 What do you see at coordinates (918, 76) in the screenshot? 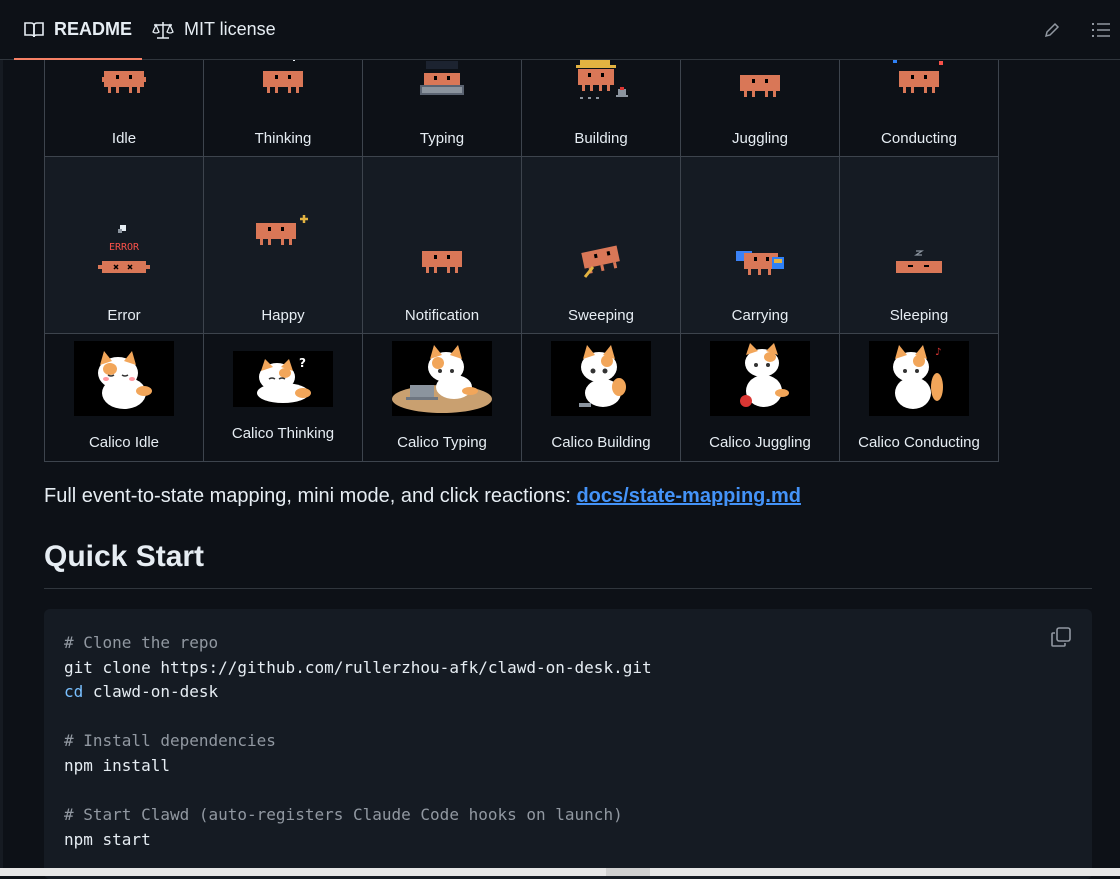
I see `crab-conducting-icon` at bounding box center [918, 76].